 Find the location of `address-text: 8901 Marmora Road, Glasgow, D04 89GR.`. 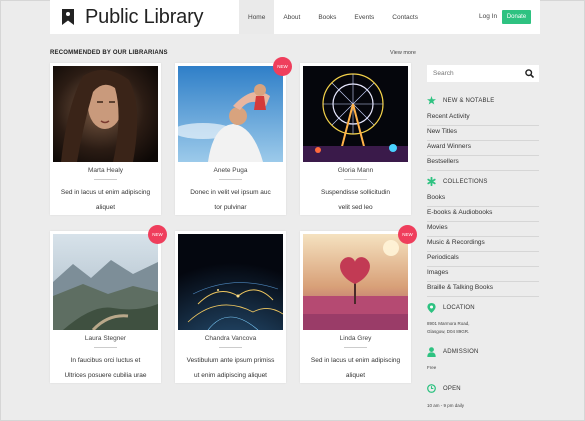

address-text: 8901 Marmora Road, Glasgow, D04 89GR. is located at coordinates (448, 327).